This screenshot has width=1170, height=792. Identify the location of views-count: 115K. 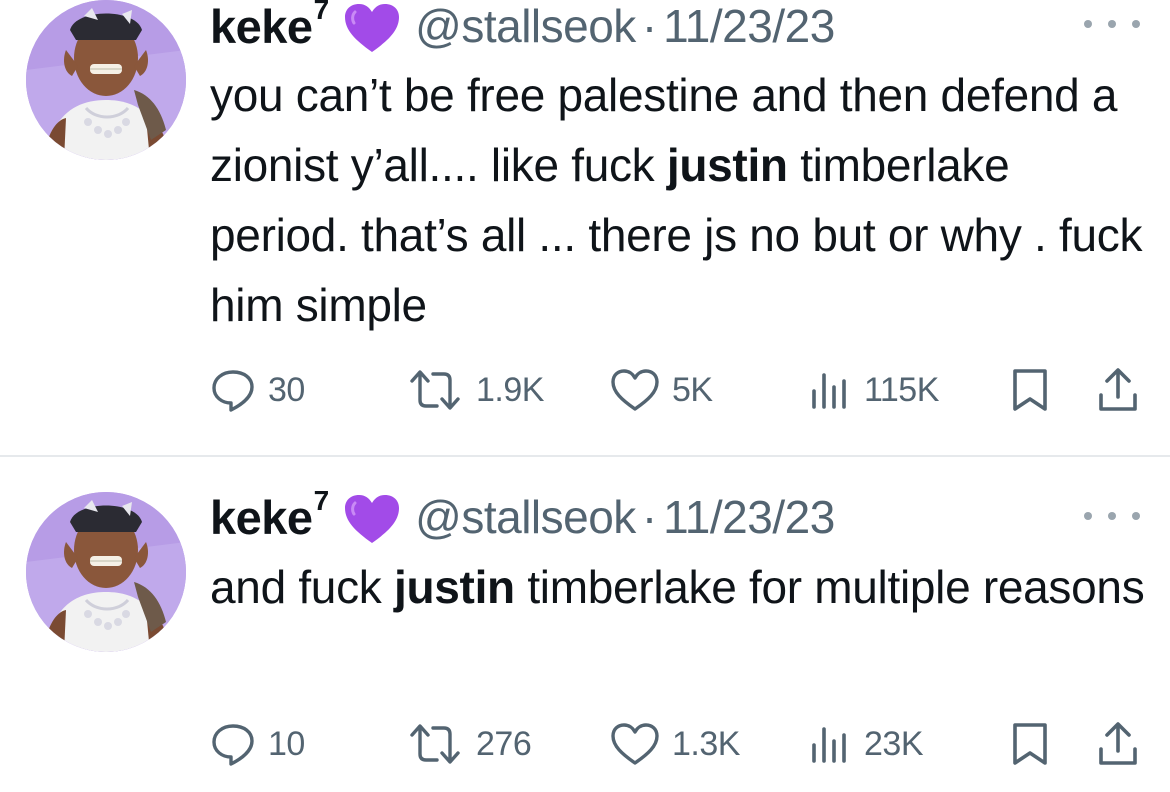
(901, 389).